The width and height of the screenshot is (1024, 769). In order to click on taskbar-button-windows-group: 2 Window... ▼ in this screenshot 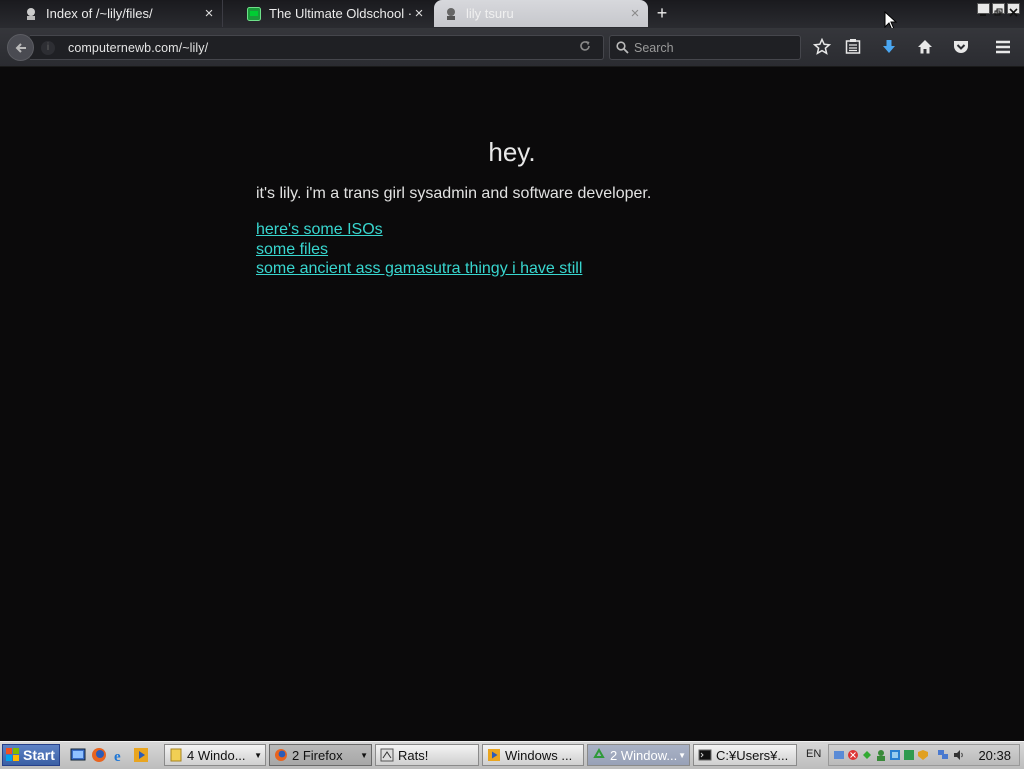, I will do `click(638, 755)`.